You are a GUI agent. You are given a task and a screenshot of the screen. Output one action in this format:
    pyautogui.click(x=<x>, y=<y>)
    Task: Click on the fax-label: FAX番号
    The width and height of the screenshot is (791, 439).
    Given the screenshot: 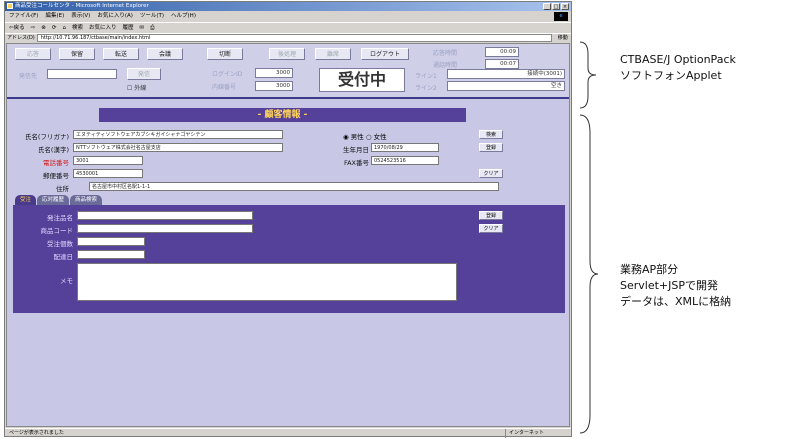 What is the action you would take?
    pyautogui.click(x=356, y=163)
    